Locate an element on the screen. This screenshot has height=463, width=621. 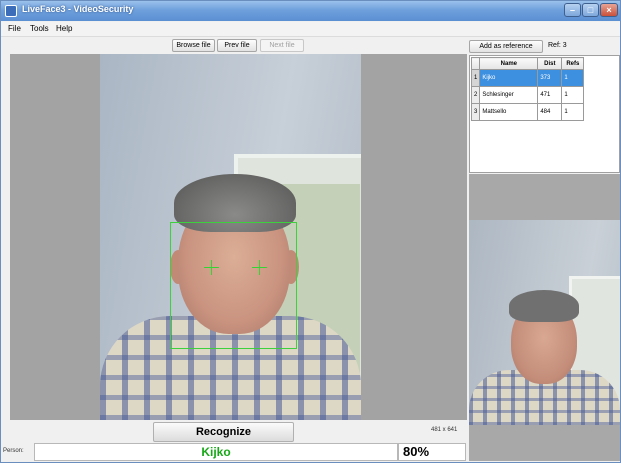
row-index: 3 is located at coordinates (475, 112).